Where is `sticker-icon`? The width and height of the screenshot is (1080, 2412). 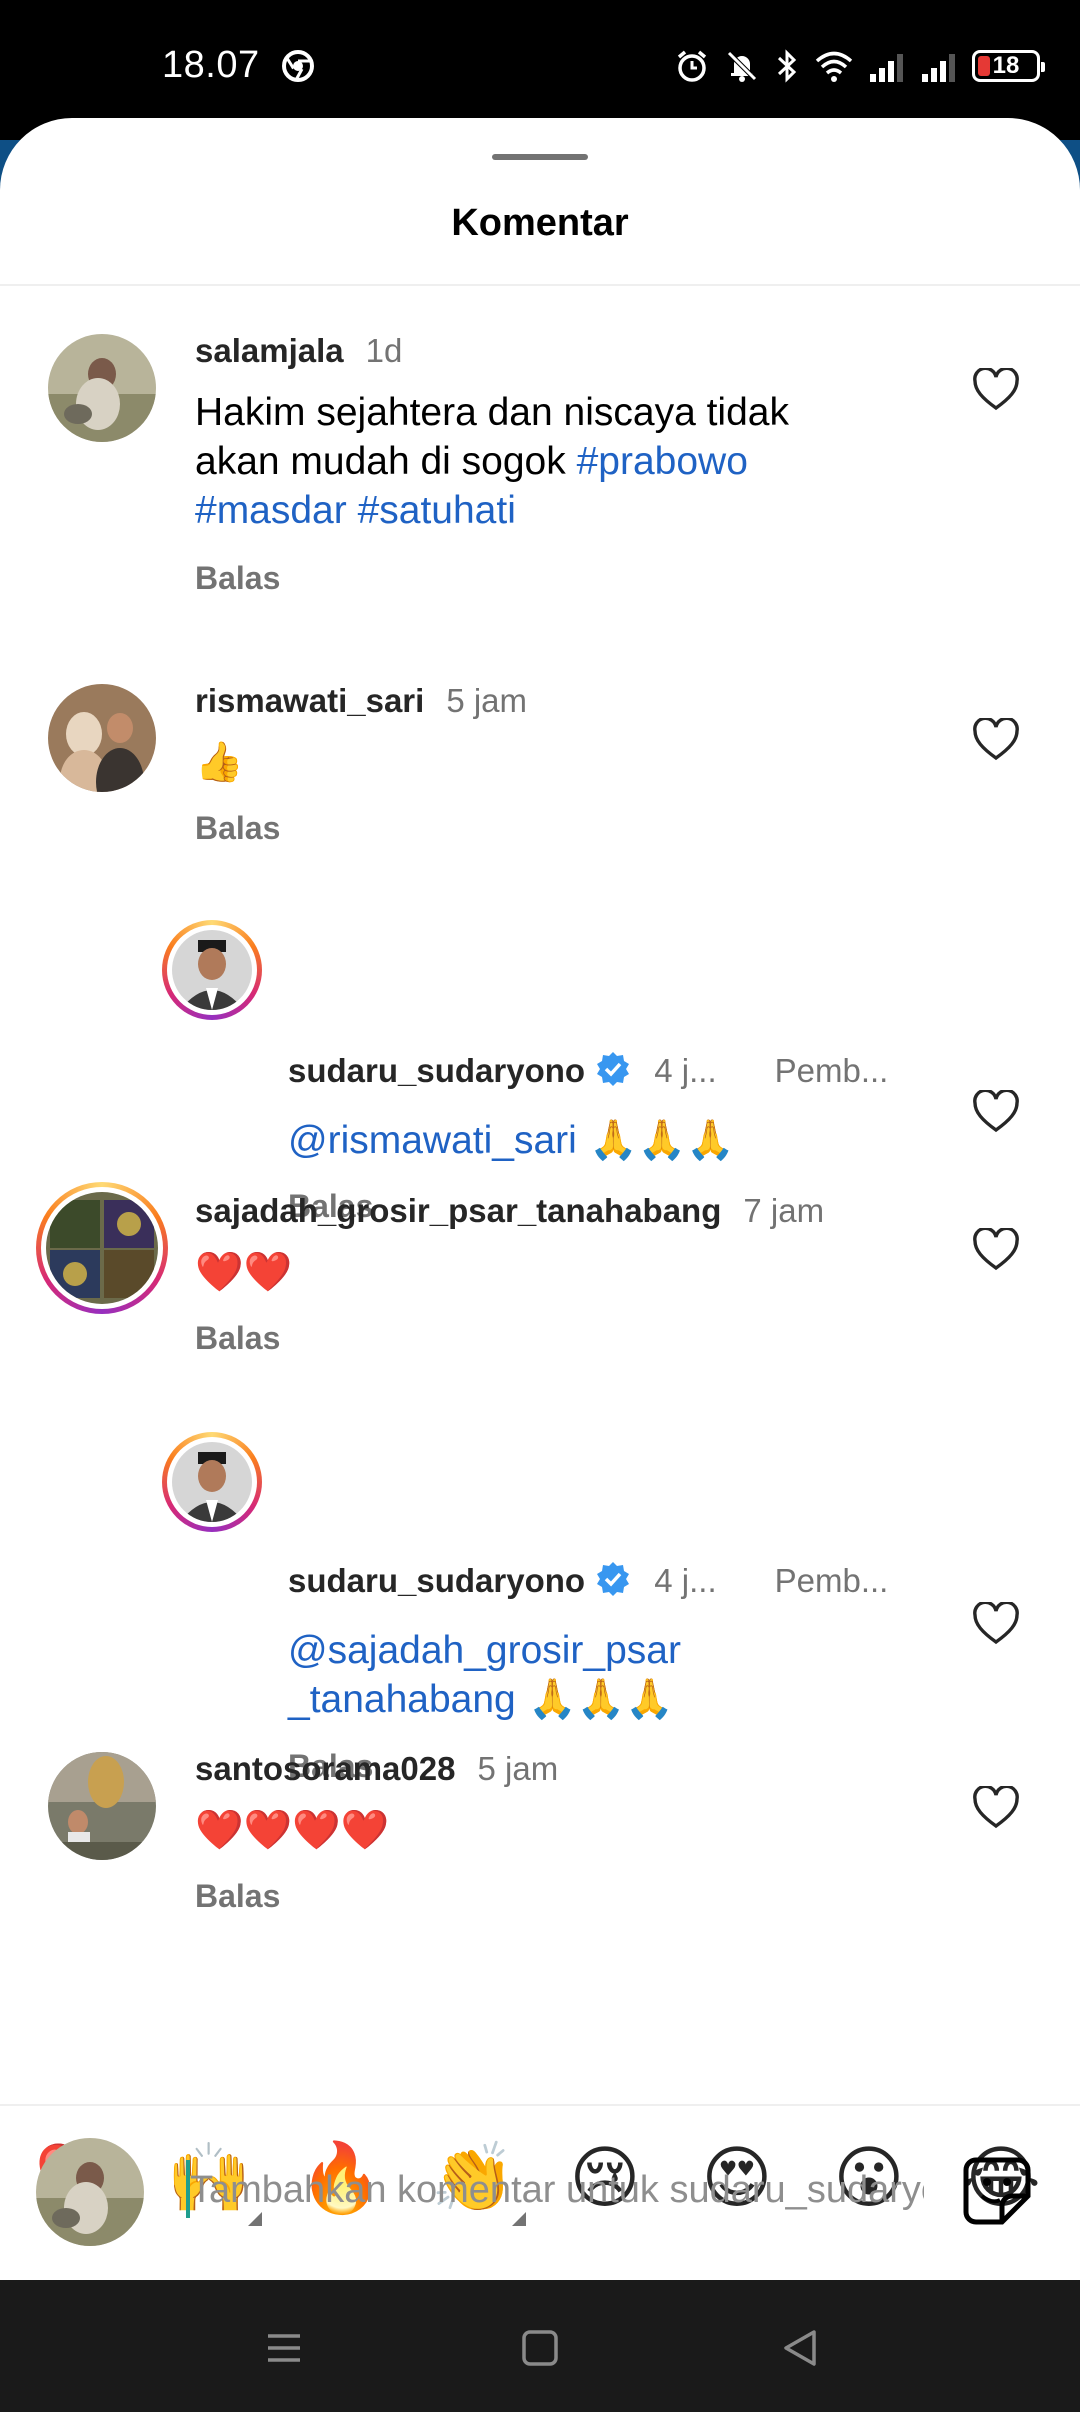
sticker-icon is located at coordinates (997, 2191).